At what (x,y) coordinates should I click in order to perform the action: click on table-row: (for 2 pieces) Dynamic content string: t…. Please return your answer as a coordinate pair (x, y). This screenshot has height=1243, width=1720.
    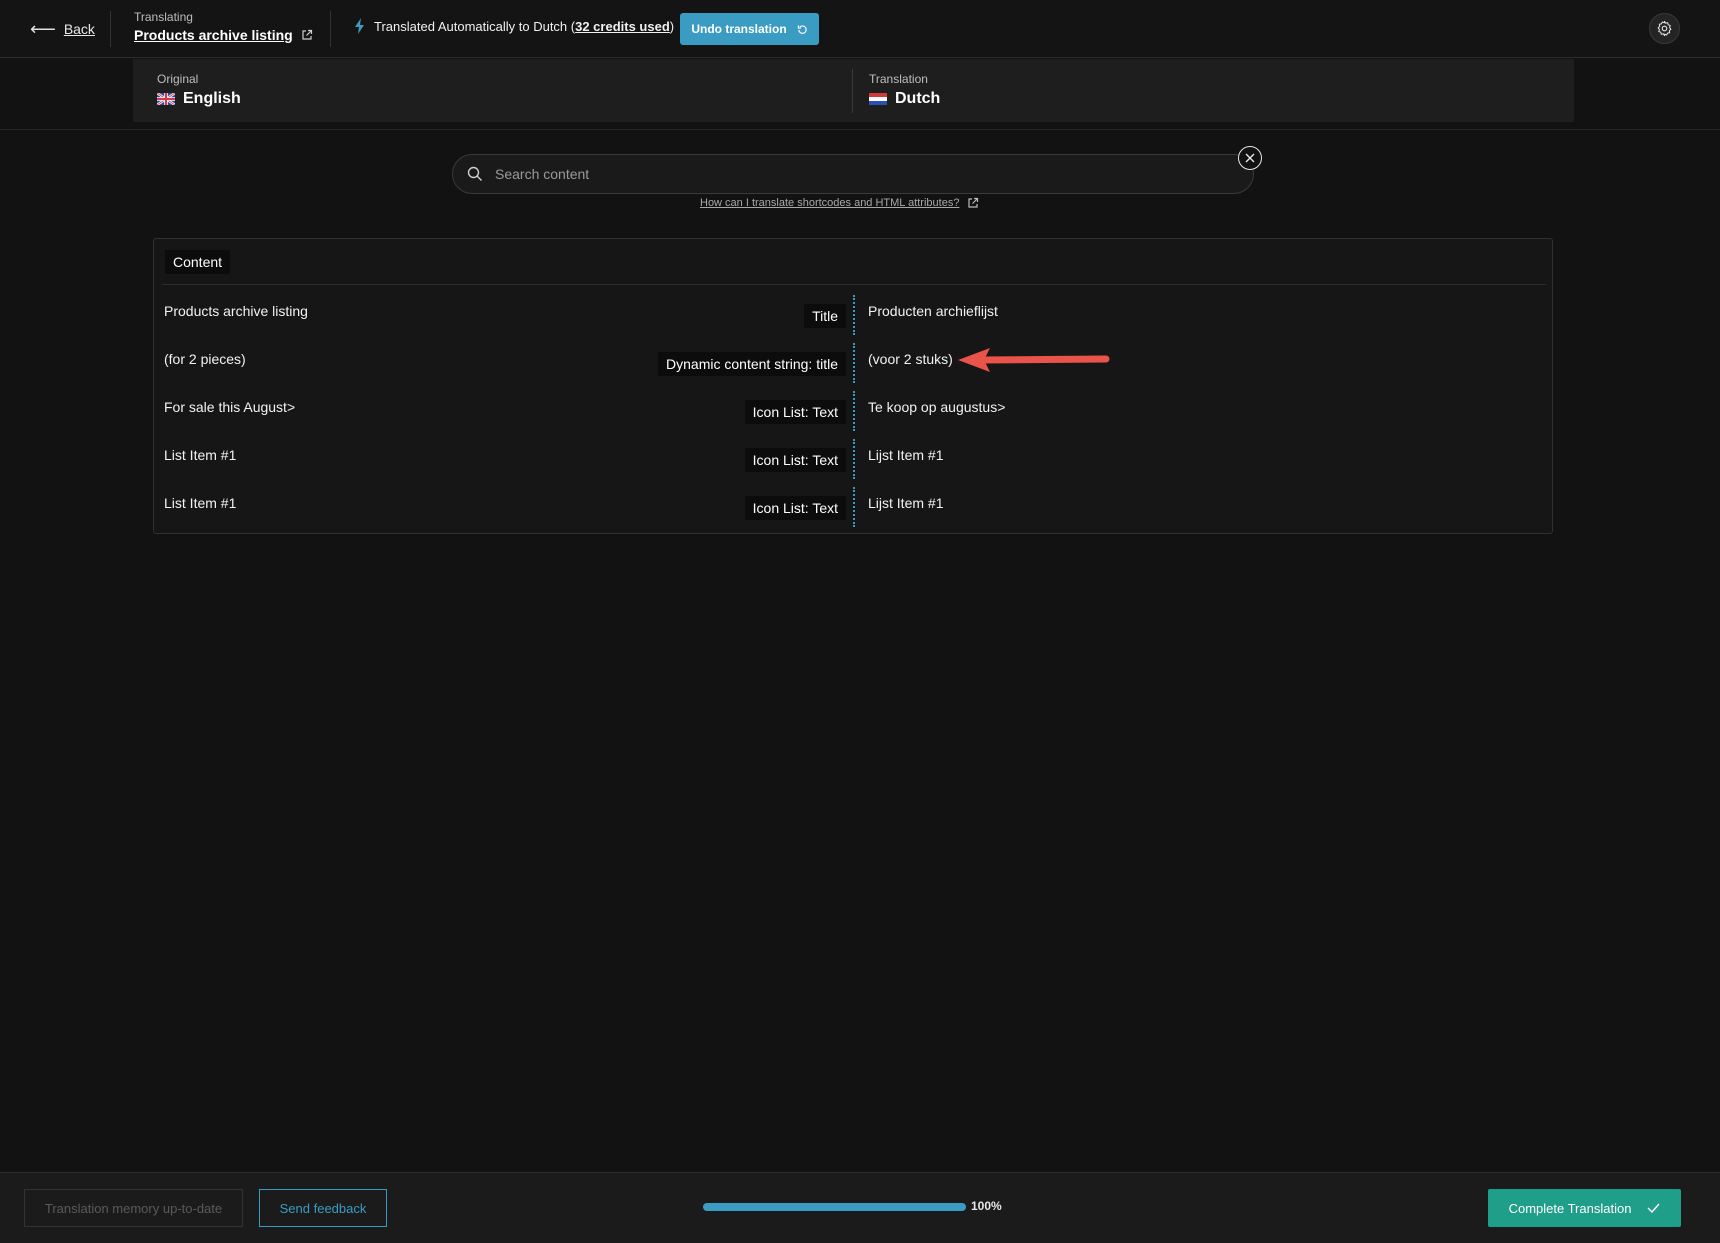
    Looking at the image, I should click on (854, 360).